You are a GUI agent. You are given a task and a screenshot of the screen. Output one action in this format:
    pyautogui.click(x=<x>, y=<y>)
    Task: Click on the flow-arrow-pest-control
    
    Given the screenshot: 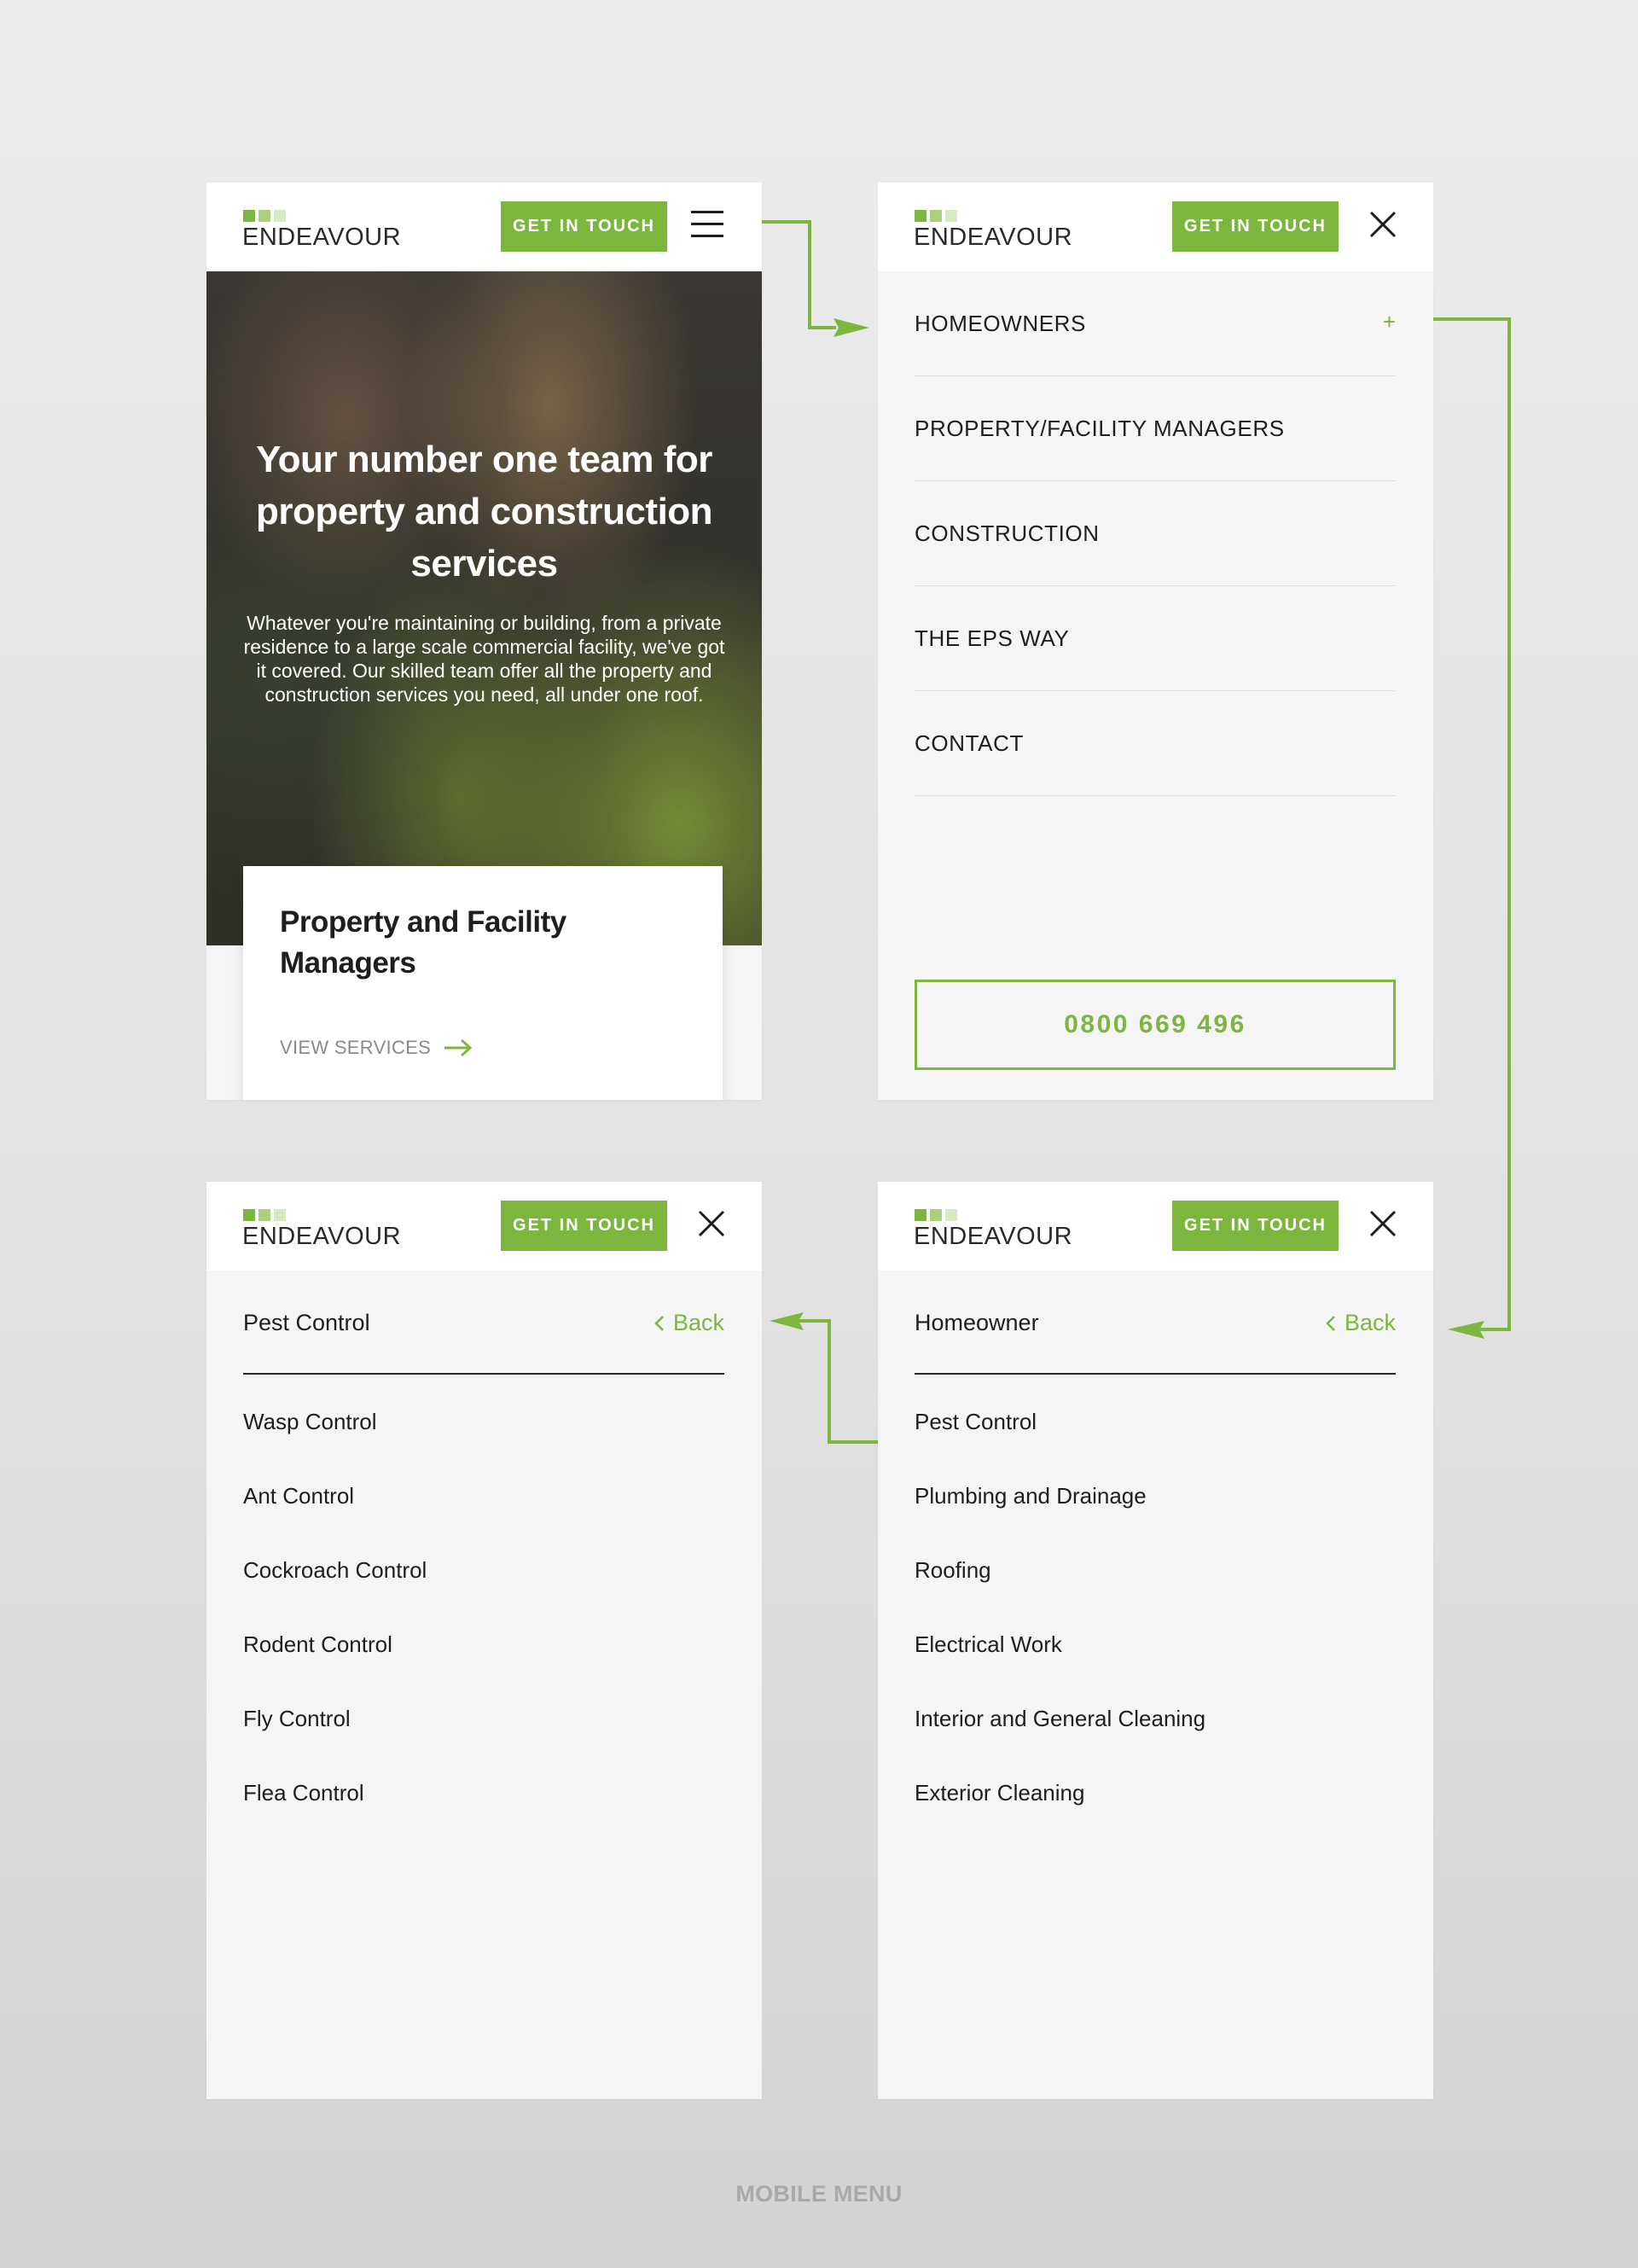 What is the action you would take?
    pyautogui.click(x=838, y=1381)
    